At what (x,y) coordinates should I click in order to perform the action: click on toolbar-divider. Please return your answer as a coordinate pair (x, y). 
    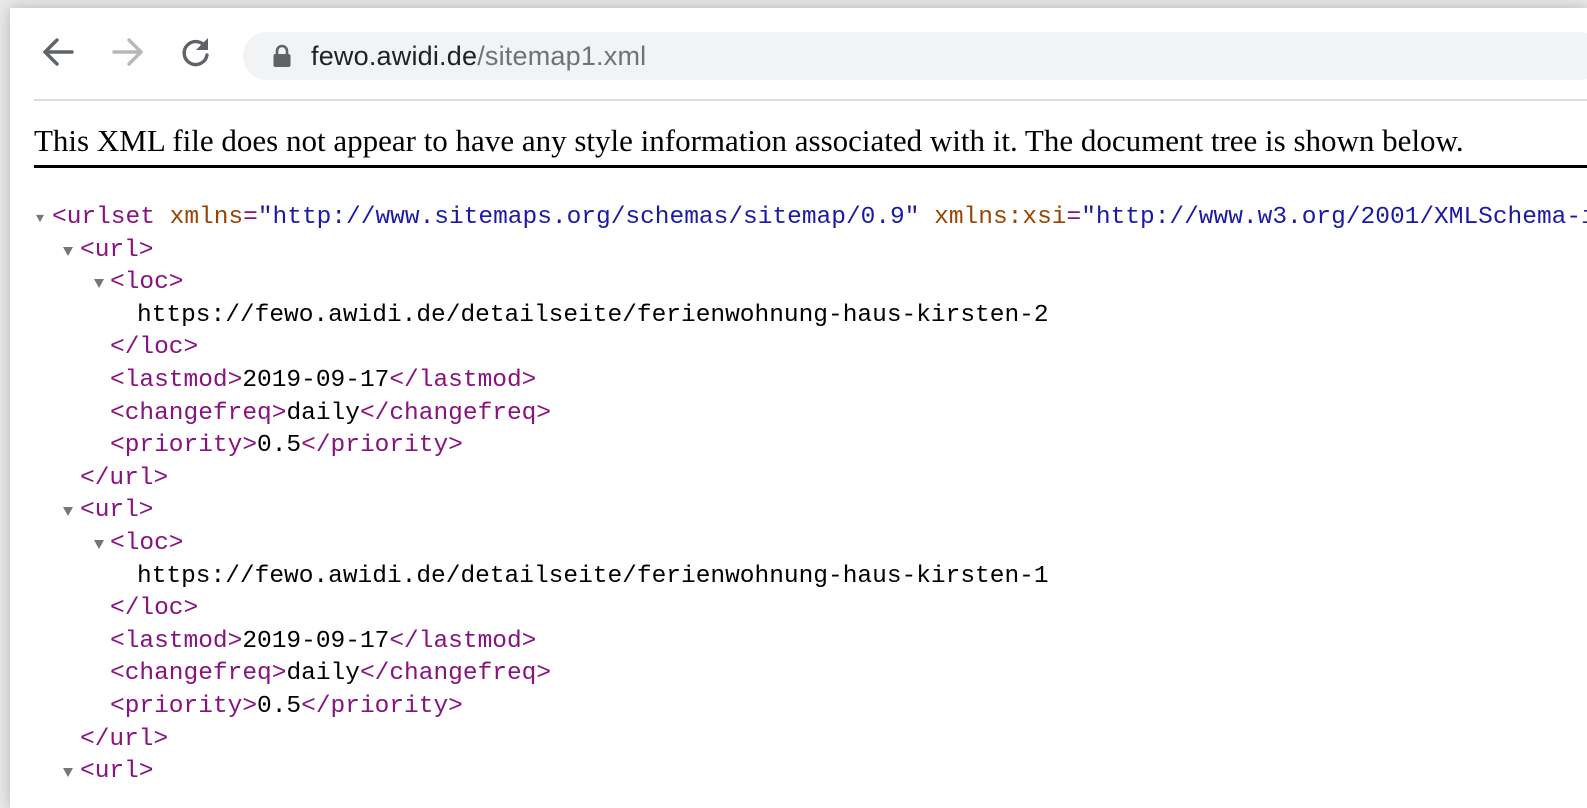
    Looking at the image, I should click on (810, 100).